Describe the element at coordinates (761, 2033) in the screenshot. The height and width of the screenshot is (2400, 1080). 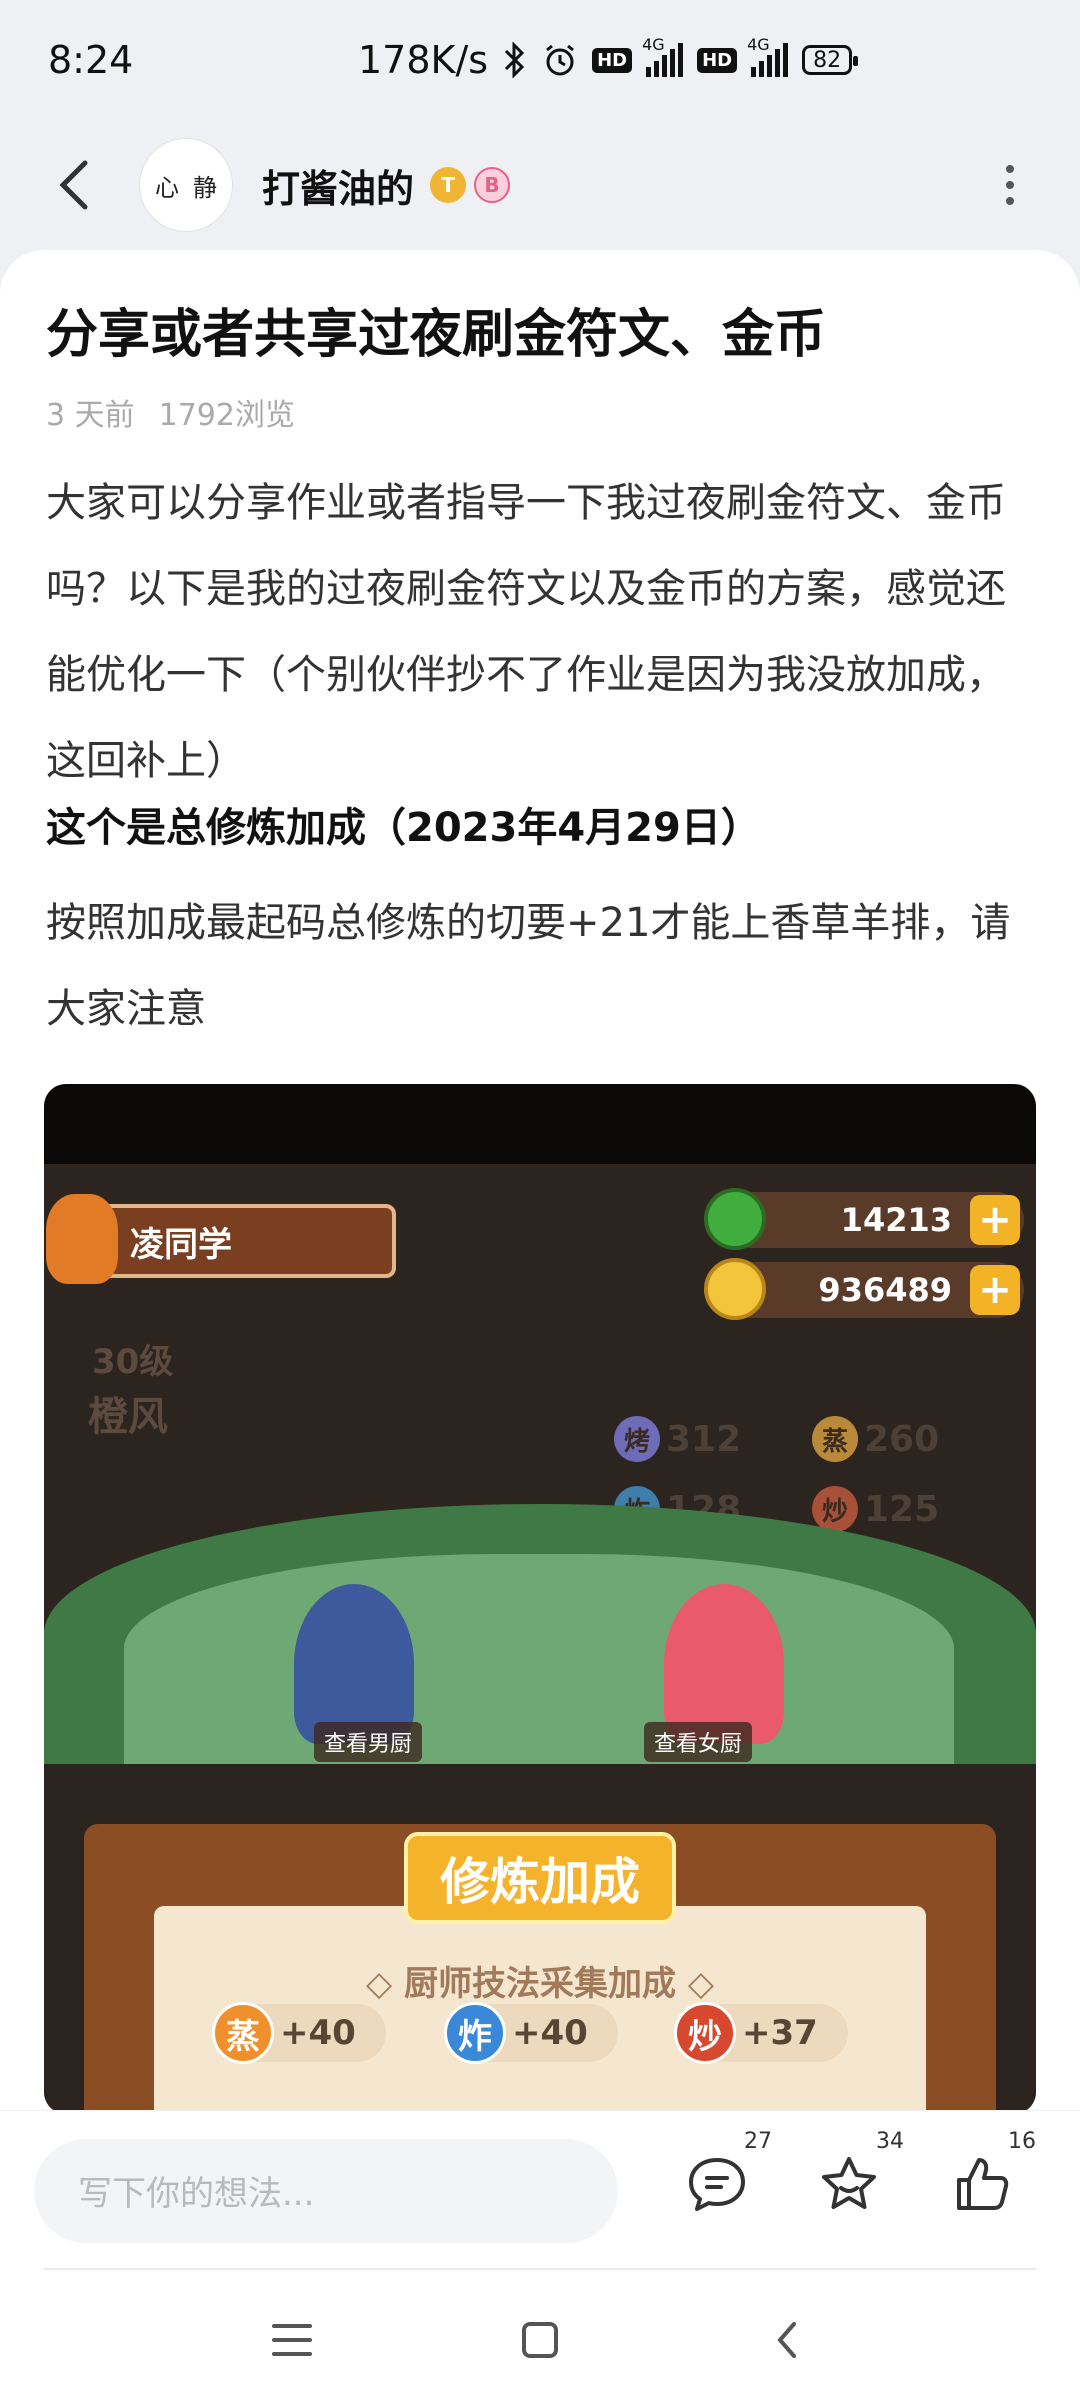
I see `bonus-item: 炒 +37` at that location.